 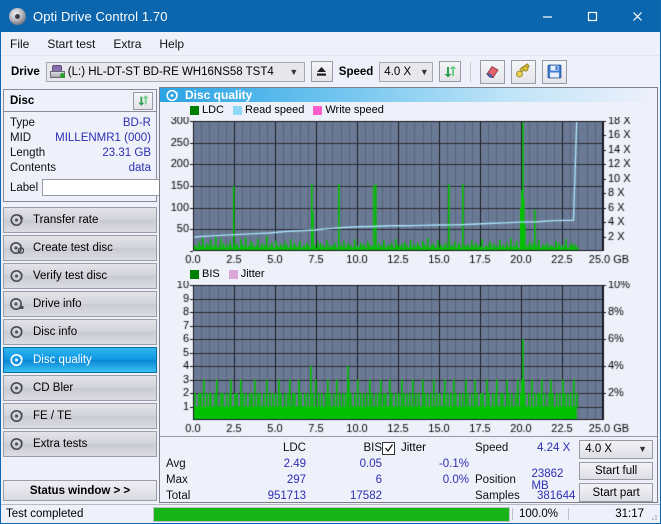 What do you see at coordinates (372, 448) in the screenshot?
I see `stats-header-bis: BIS` at bounding box center [372, 448].